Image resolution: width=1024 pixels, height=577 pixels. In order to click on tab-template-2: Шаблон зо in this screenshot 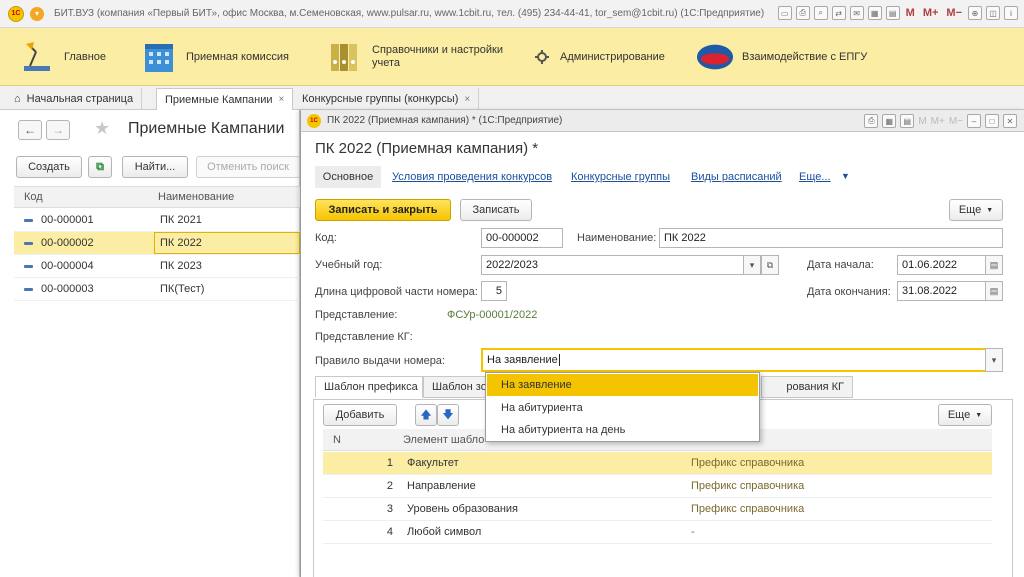, I will do `click(456, 387)`.